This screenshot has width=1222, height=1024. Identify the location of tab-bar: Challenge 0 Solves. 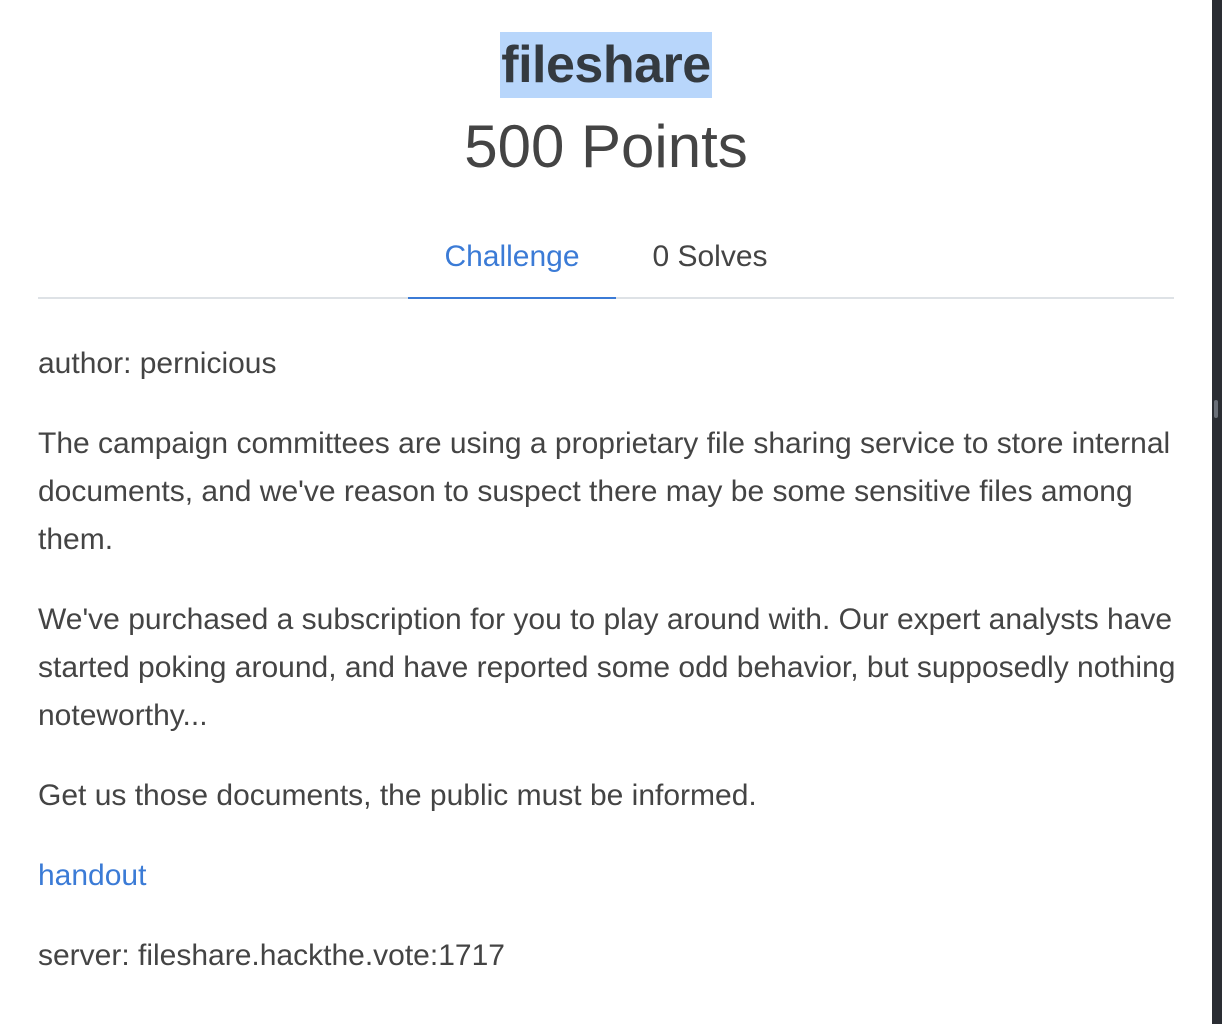
(606, 262).